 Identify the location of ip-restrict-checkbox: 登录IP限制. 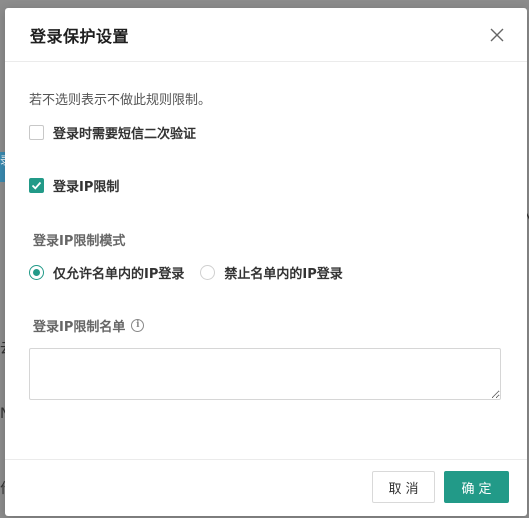
(74, 185).